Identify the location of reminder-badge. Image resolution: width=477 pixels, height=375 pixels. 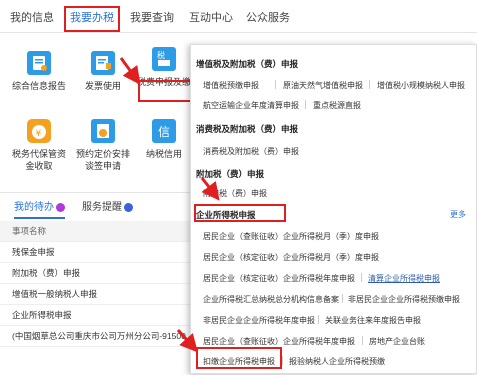
(128, 207).